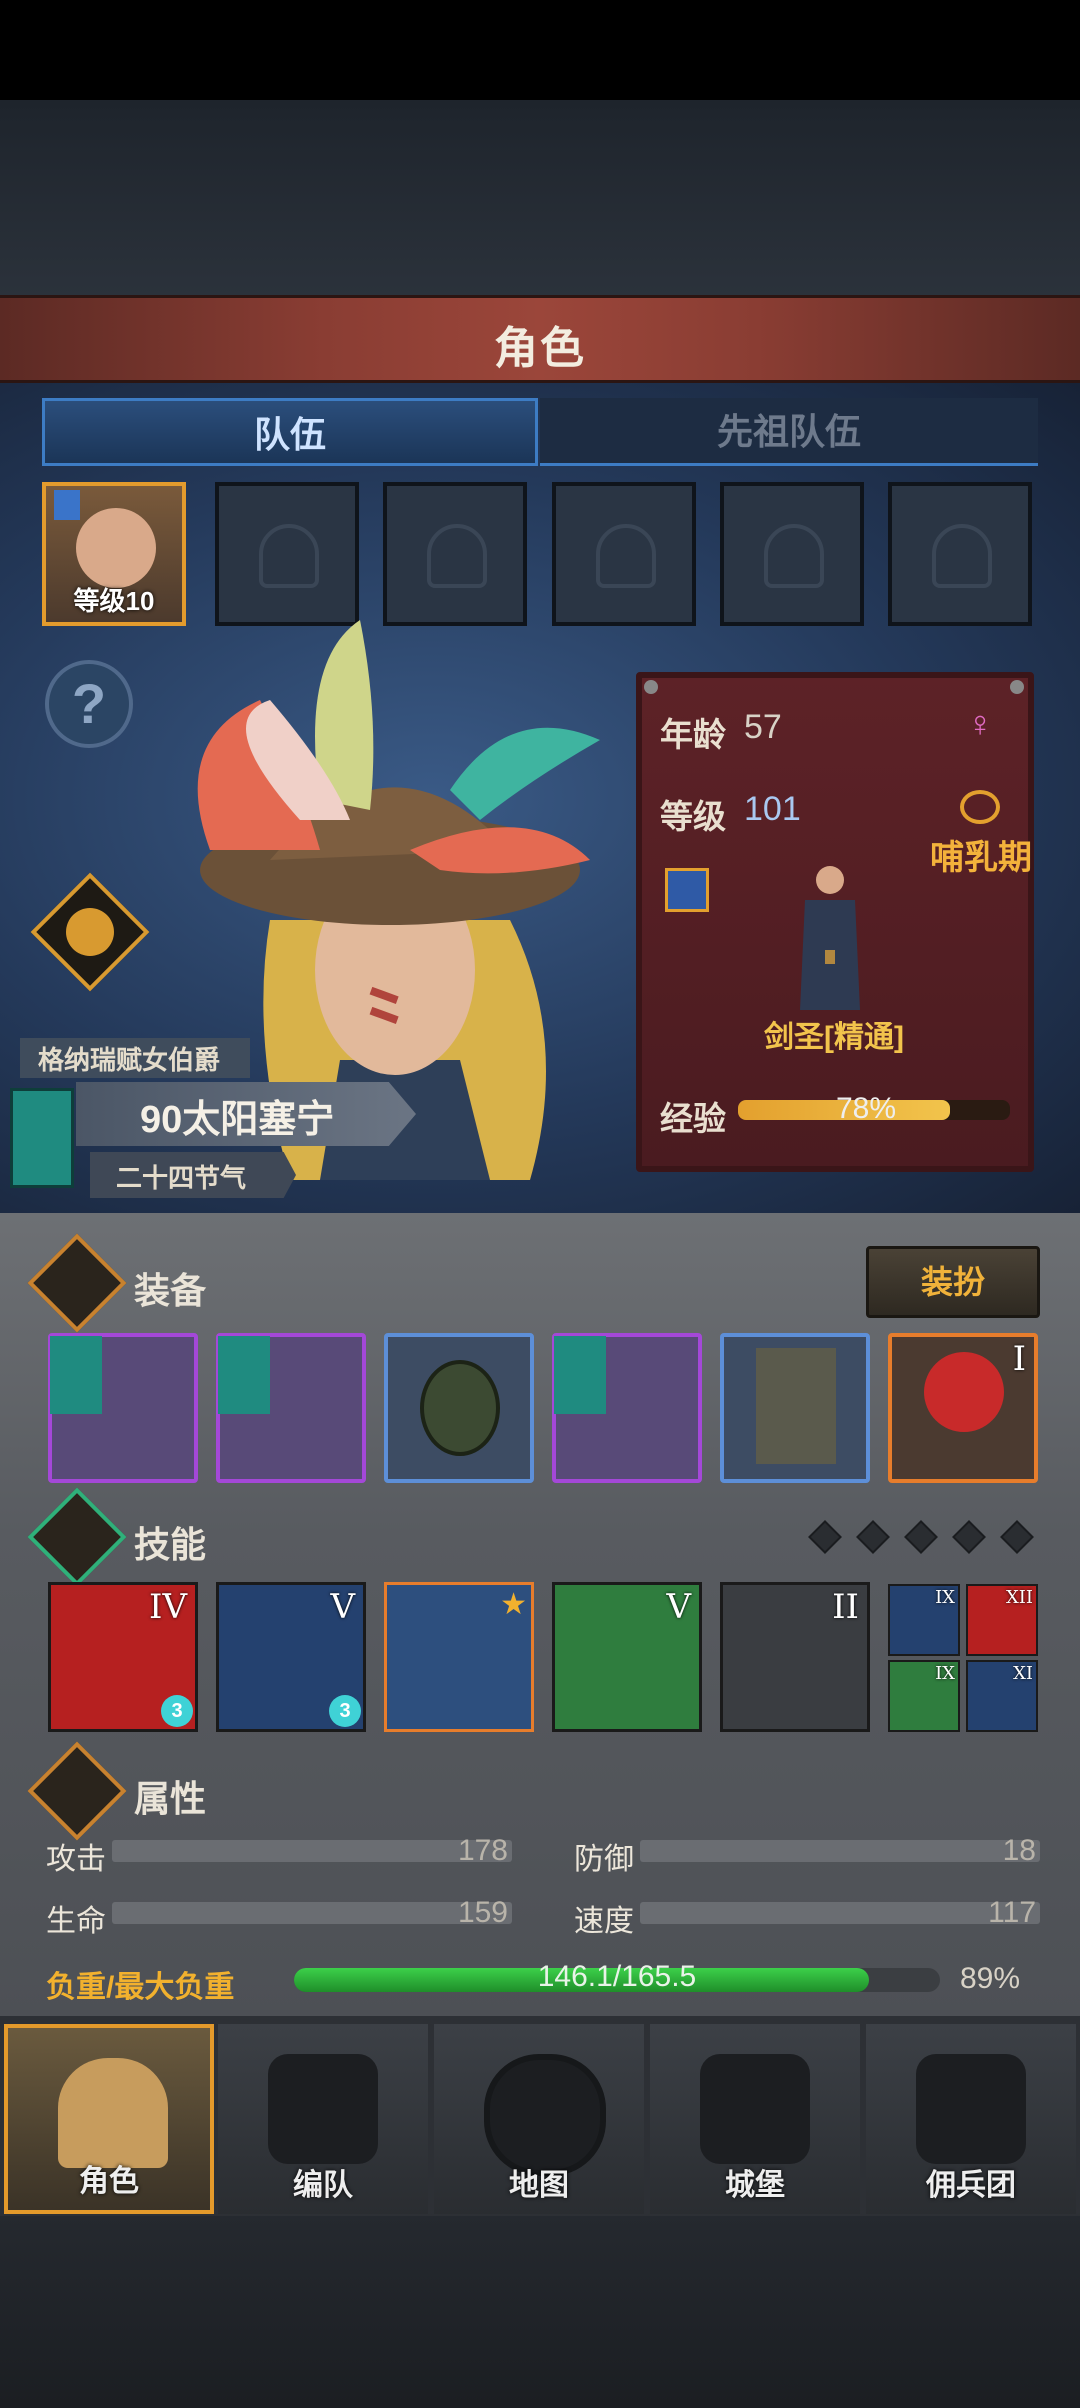 This screenshot has height=2408, width=1080. What do you see at coordinates (796, 1406) in the screenshot?
I see `boots-icon` at bounding box center [796, 1406].